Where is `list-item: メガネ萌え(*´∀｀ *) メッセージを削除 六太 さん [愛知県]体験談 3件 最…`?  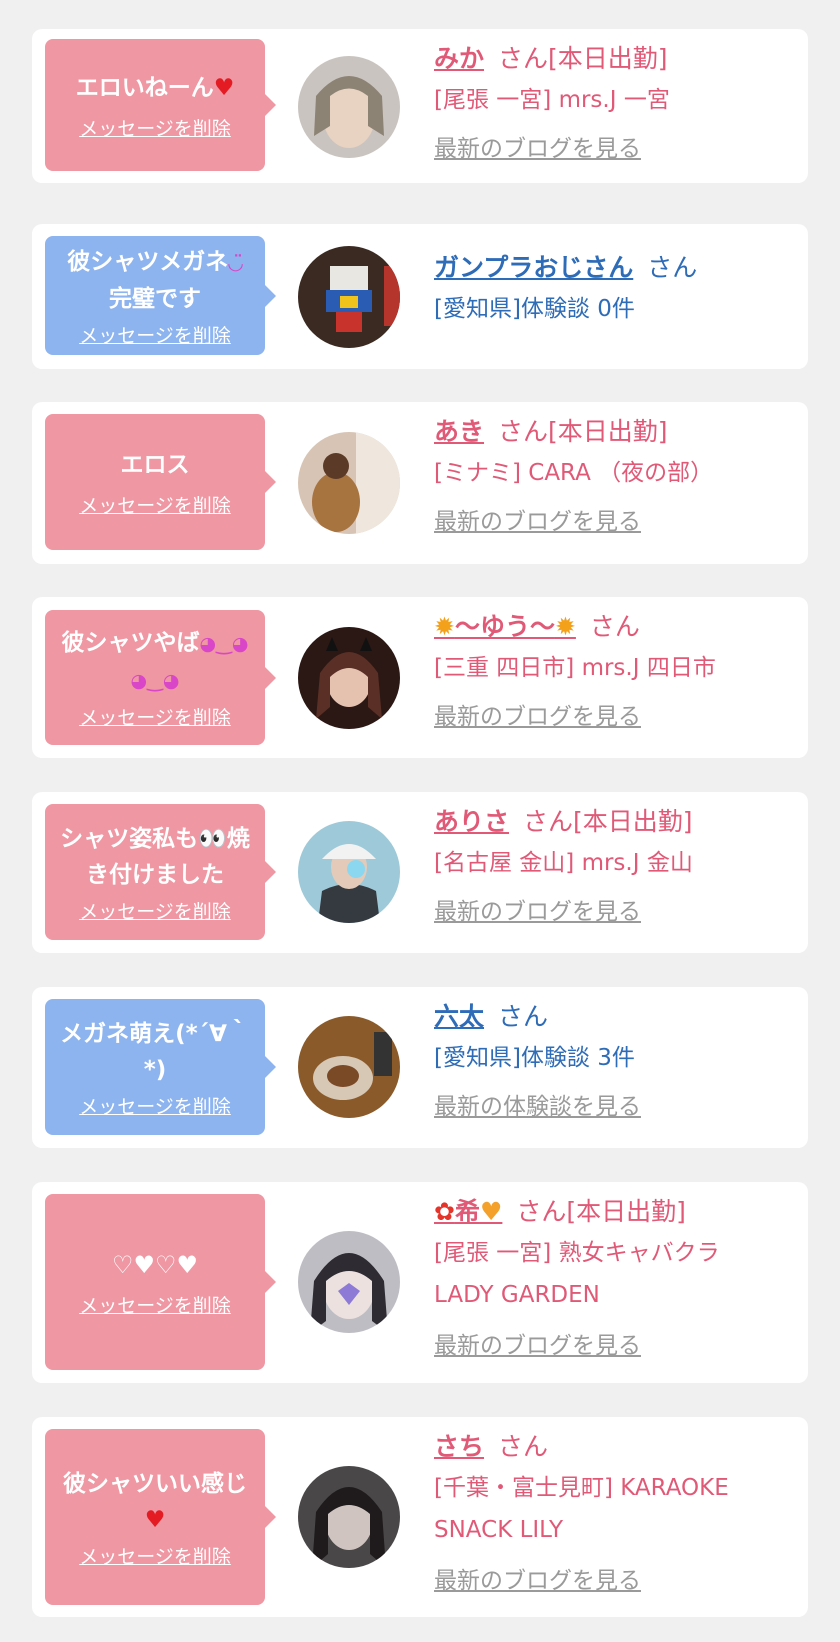
list-item: メガネ萌え(*´∀｀ *) メッセージを削除 六太 さん [愛知県]体験談 3件 最… is located at coordinates (420, 1067).